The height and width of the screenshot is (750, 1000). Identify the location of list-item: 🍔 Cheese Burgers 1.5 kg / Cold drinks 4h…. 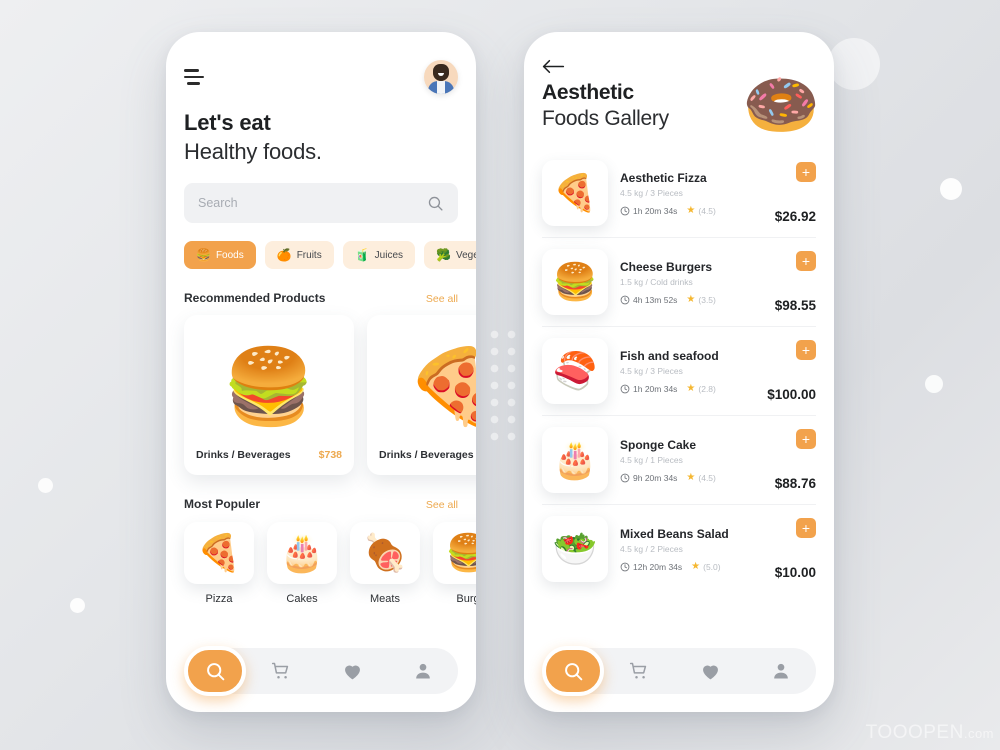
(679, 282).